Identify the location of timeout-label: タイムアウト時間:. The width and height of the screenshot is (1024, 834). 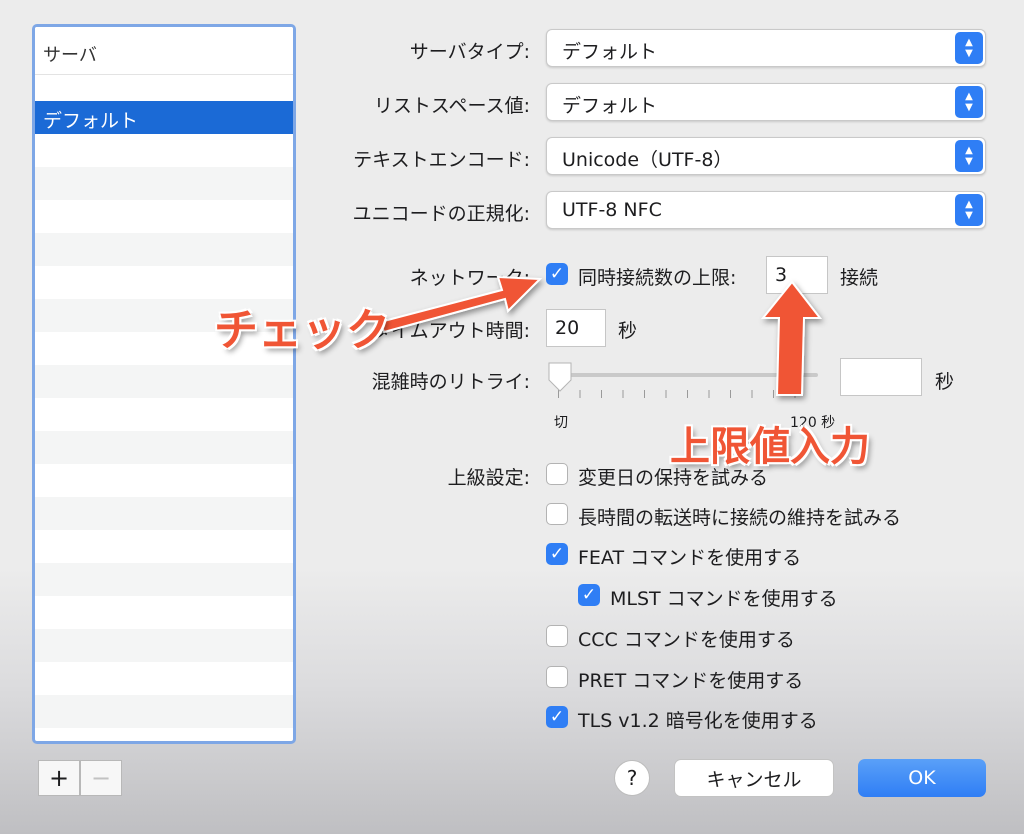
(450, 331).